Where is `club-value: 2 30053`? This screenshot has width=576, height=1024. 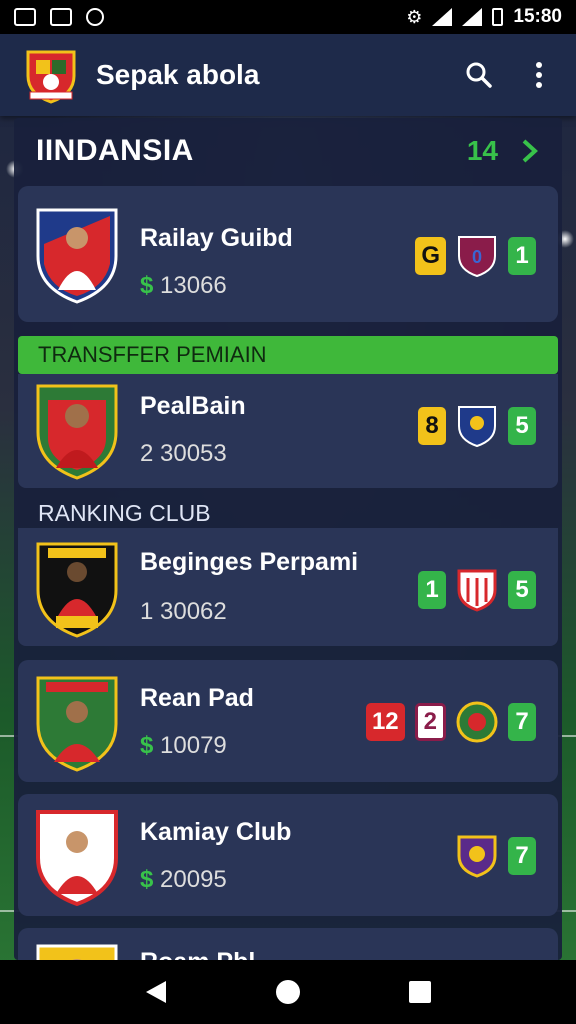 club-value: 2 30053 is located at coordinates (183, 453).